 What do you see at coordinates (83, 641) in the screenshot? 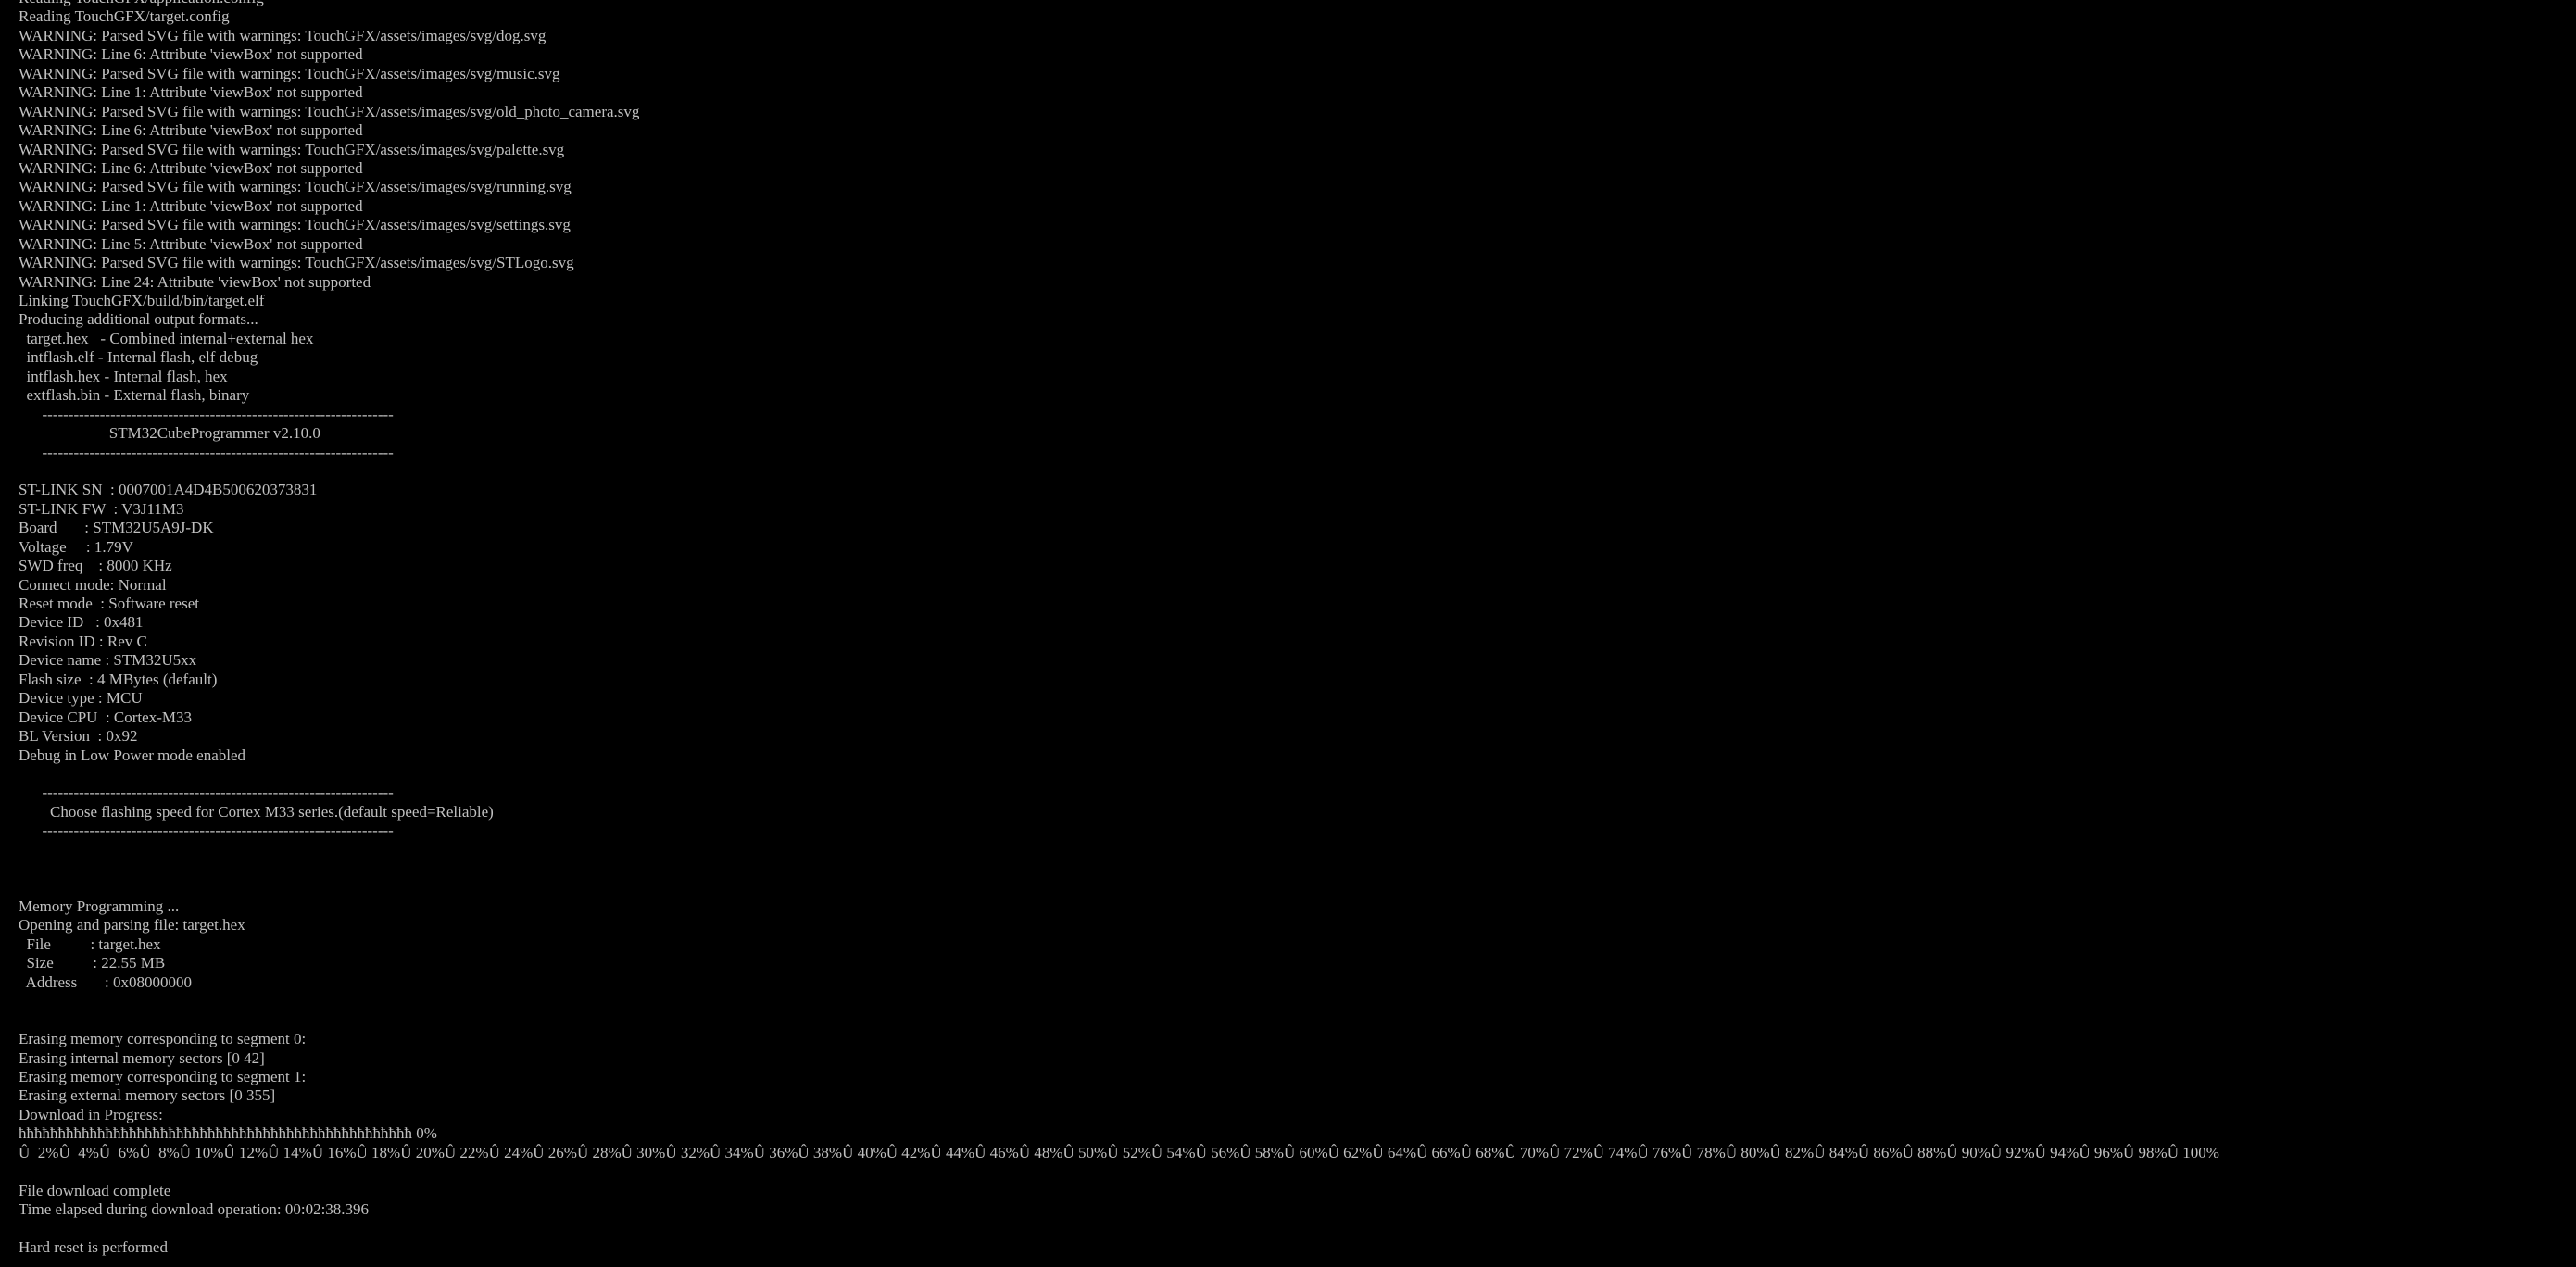
I see `terminal-line: Revision ID : Rev C` at bounding box center [83, 641].